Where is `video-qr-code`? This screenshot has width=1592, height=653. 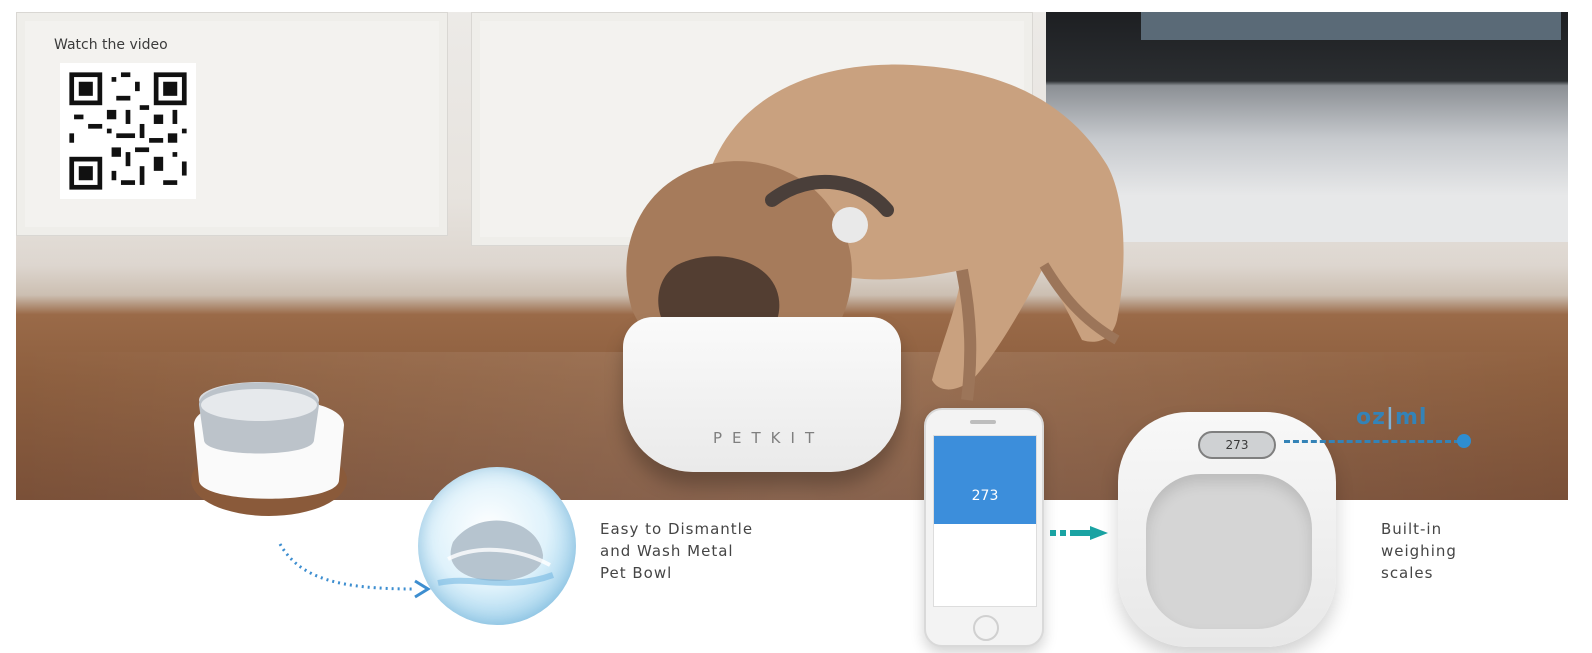 video-qr-code is located at coordinates (128, 131).